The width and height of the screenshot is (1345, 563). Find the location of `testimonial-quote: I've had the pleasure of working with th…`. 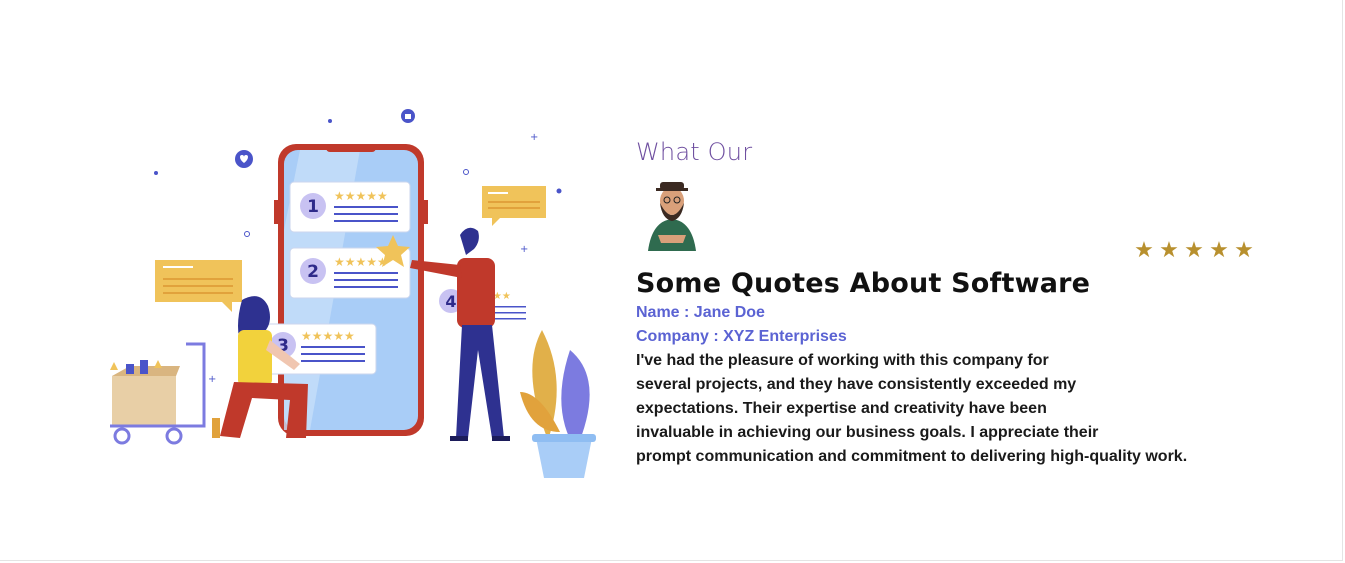

testimonial-quote: I've had the pleasure of working with th… is located at coordinates (951, 409).